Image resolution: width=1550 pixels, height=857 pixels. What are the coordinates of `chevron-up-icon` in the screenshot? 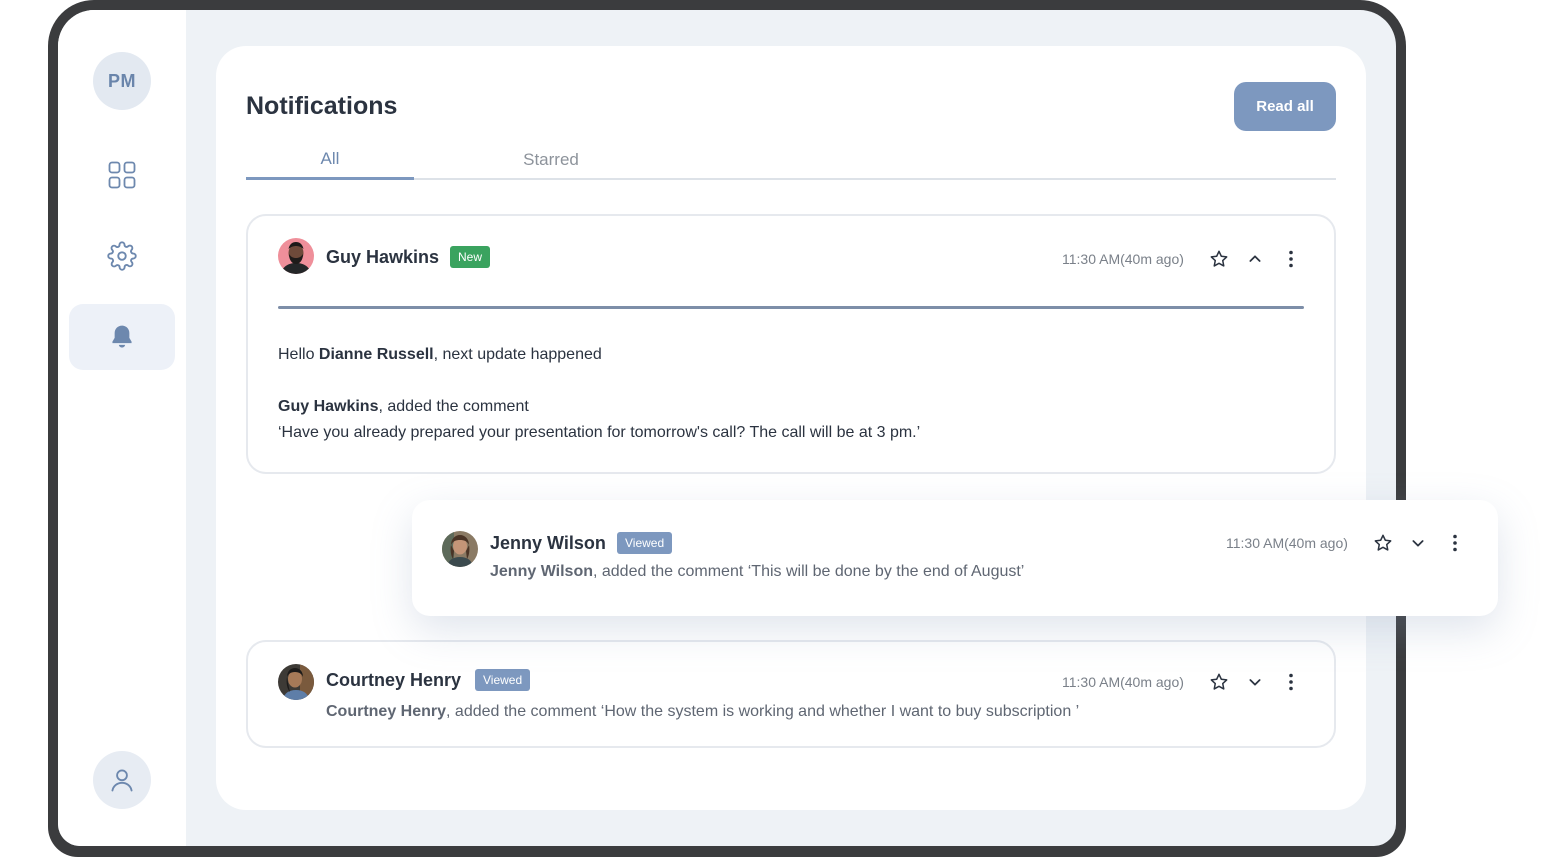 It's located at (1255, 258).